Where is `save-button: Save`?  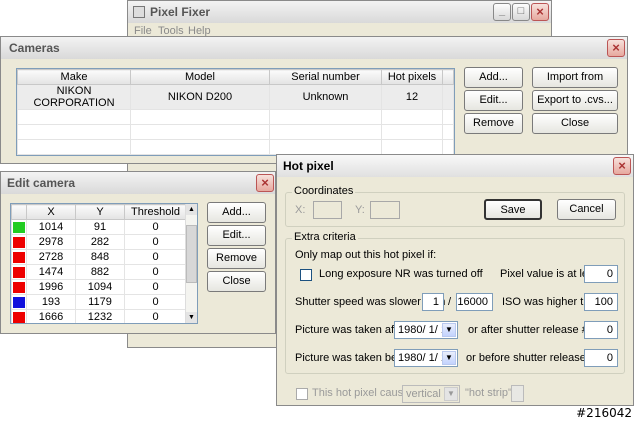
save-button: Save is located at coordinates (513, 209).